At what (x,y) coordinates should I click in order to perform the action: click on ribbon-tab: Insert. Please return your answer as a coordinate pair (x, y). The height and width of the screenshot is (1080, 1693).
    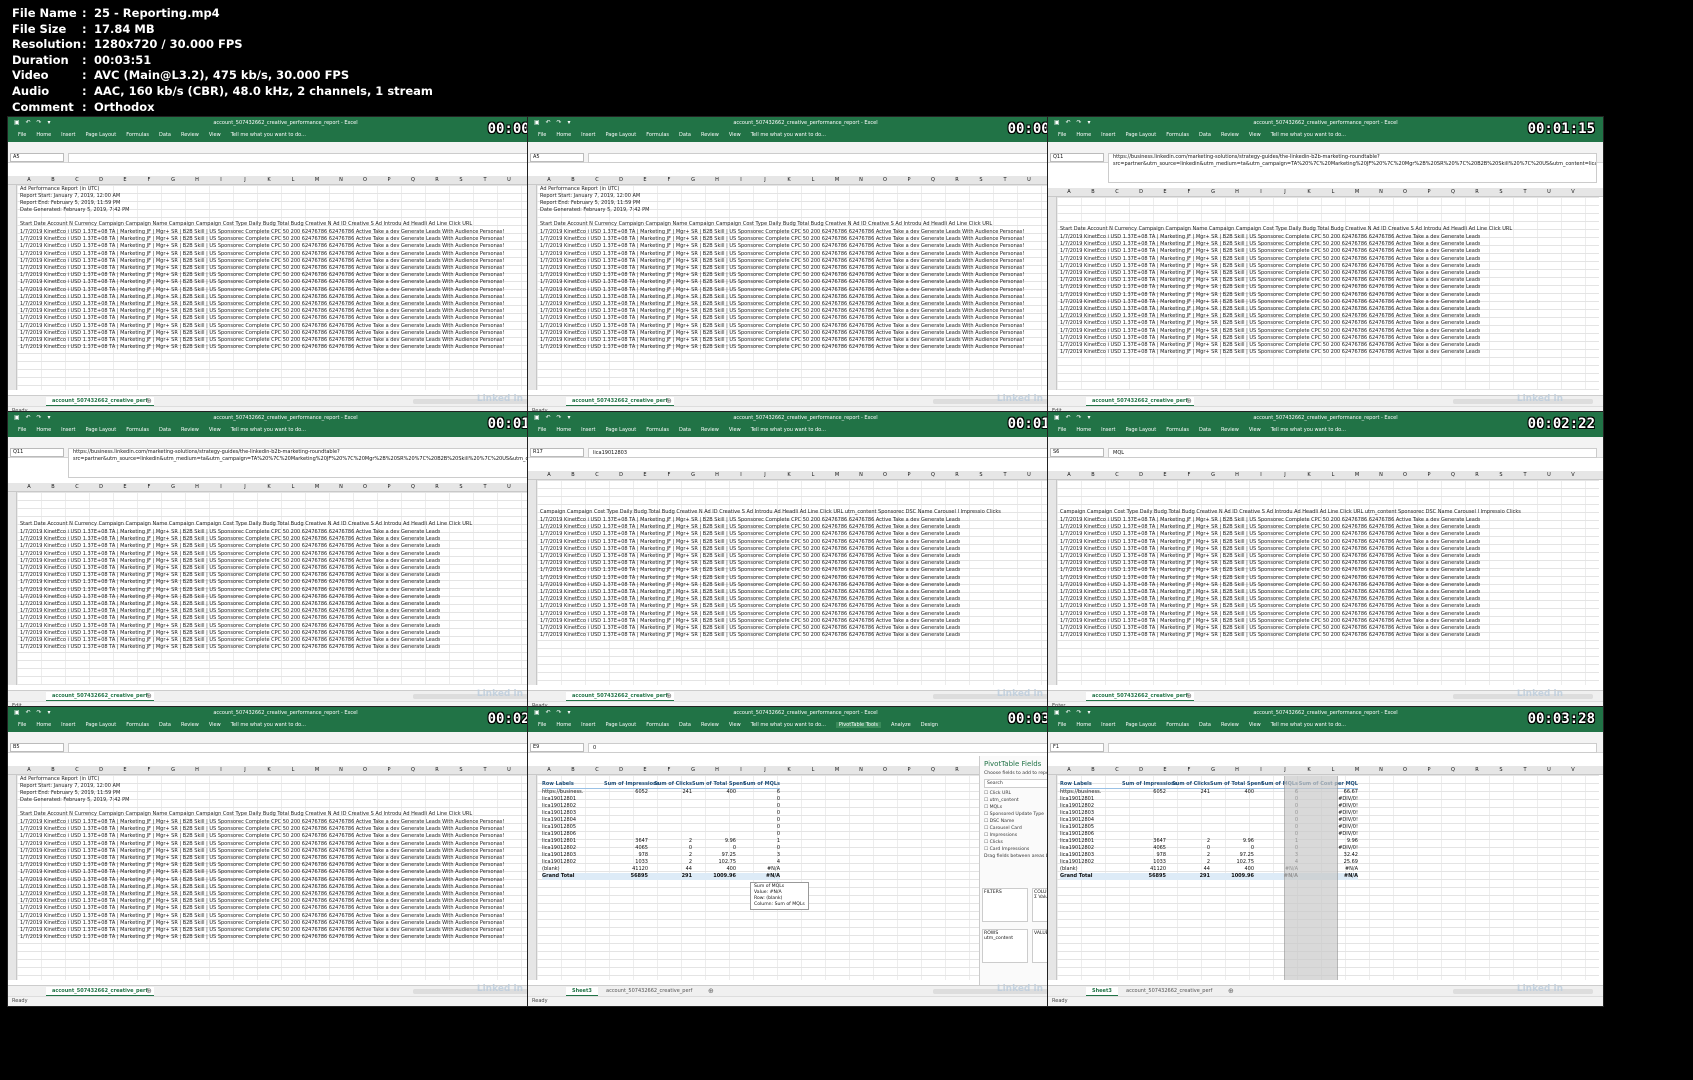
    Looking at the image, I should click on (68, 725).